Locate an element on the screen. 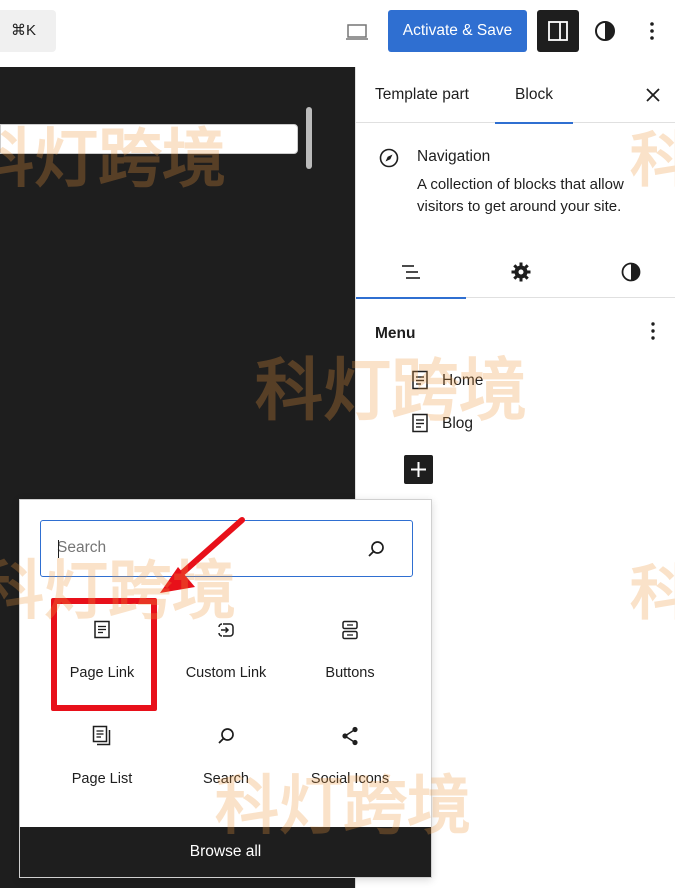 This screenshot has height=888, width=675. sidebar-panel-icon is located at coordinates (558, 31).